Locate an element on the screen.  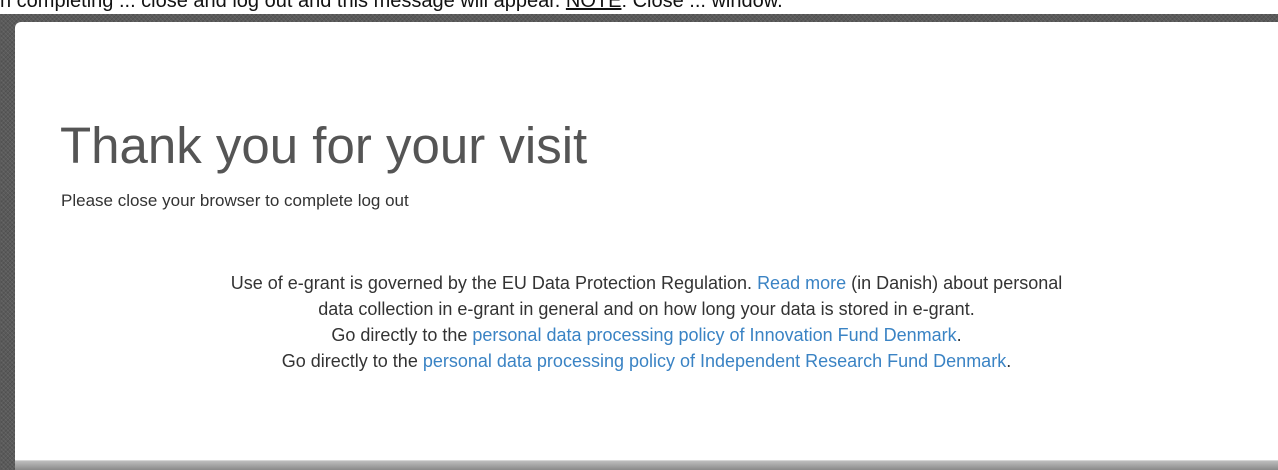
policy-line-3-period: . is located at coordinates (959, 335).